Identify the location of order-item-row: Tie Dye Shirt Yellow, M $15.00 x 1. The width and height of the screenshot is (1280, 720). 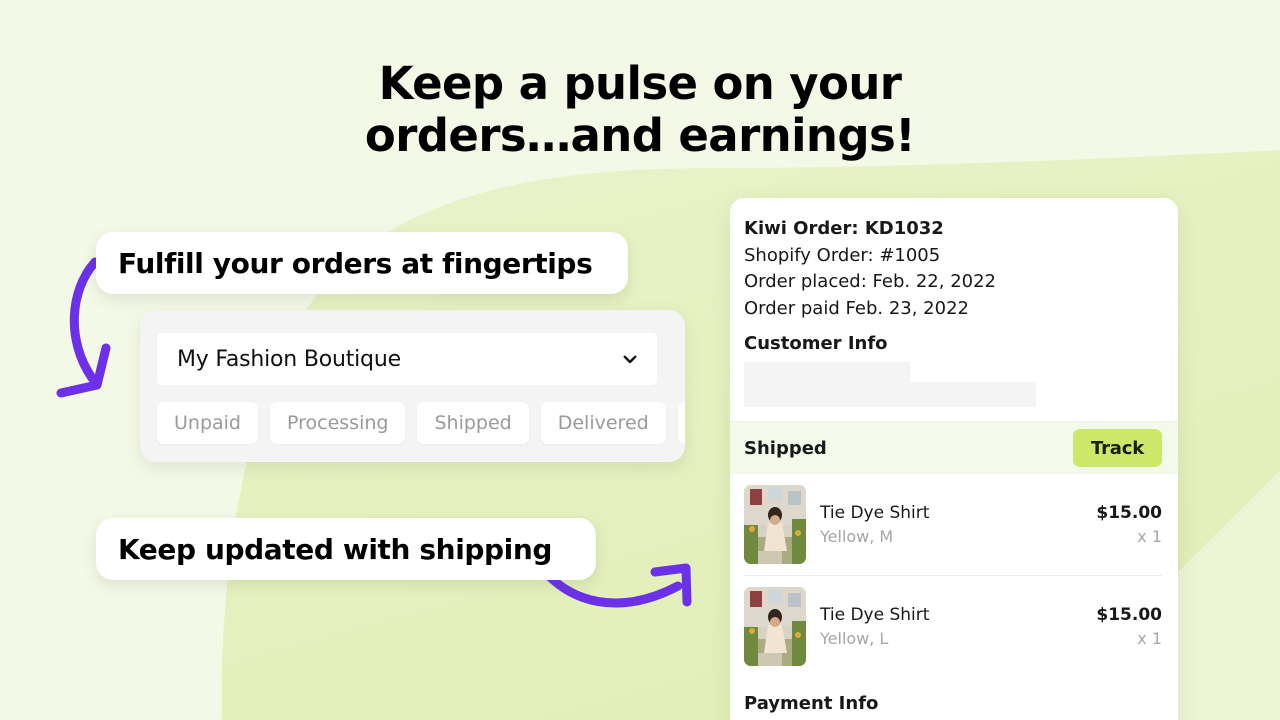
(953, 525).